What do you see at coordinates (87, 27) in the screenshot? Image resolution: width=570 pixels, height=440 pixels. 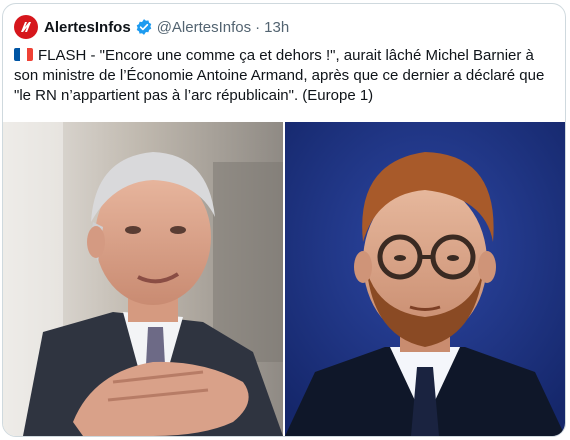 I see `author-name: AlertesInfos` at bounding box center [87, 27].